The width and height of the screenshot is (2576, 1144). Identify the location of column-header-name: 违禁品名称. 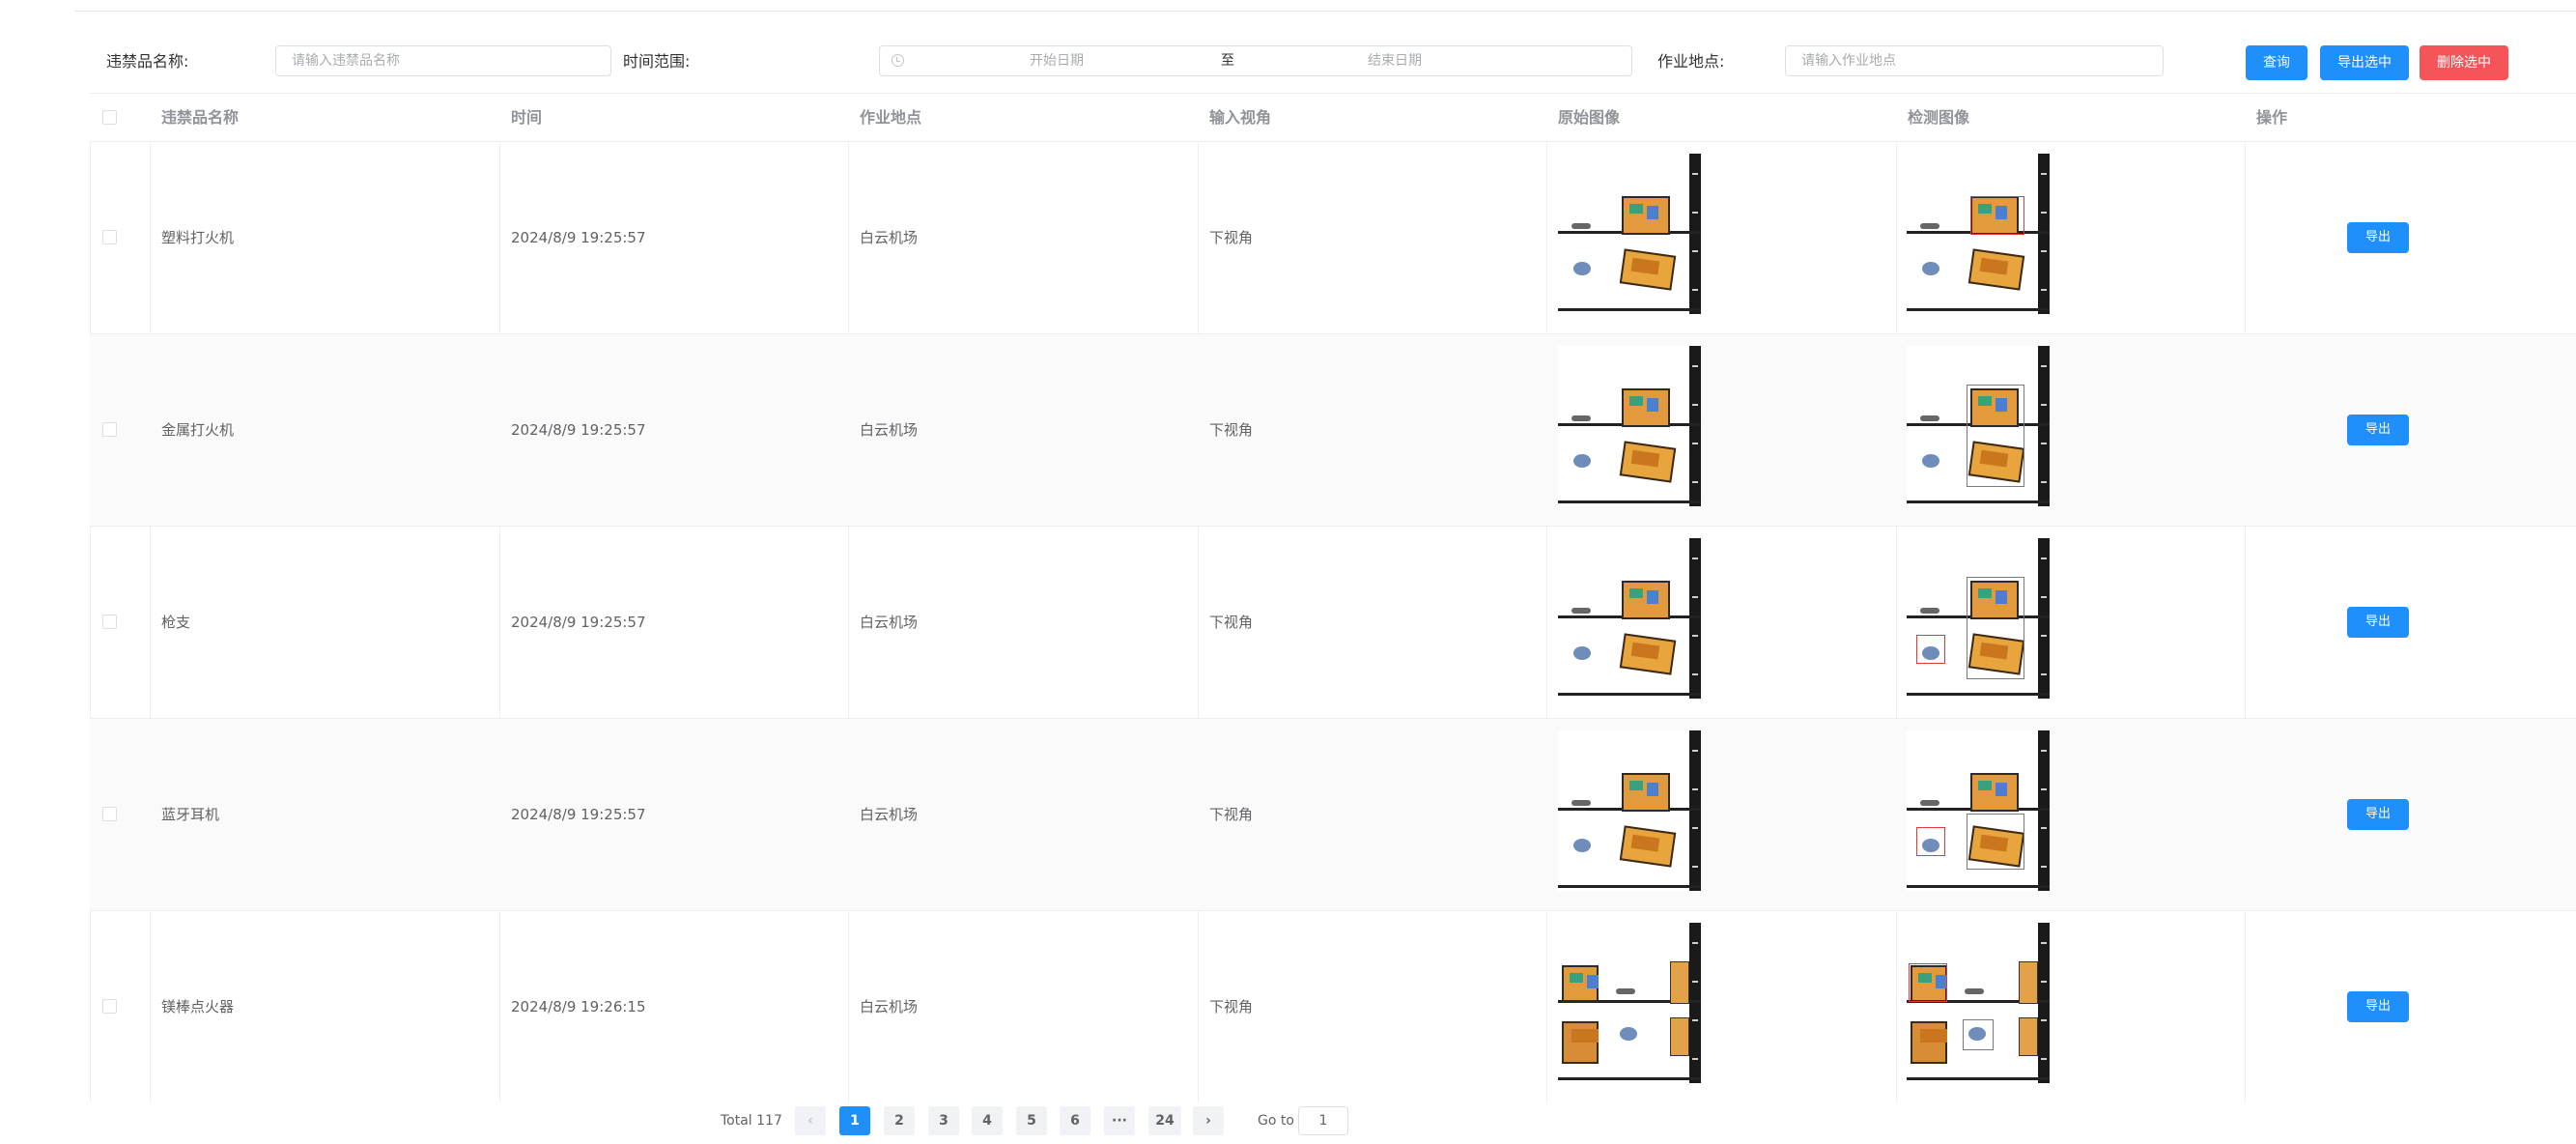
(324, 118).